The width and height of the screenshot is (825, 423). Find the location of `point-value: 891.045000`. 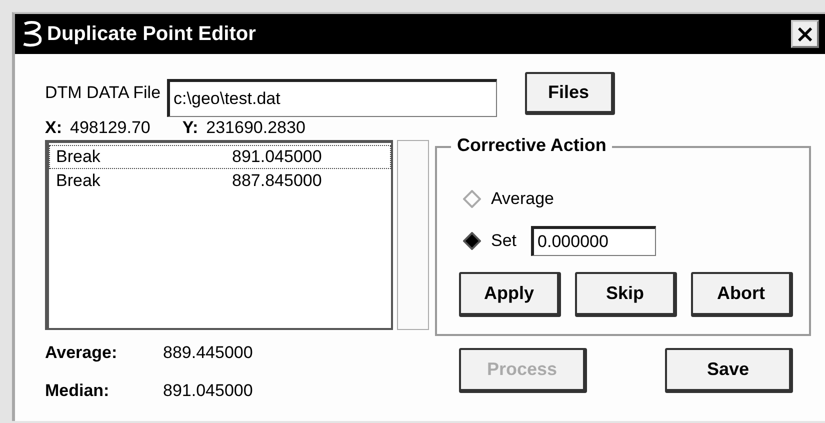

point-value: 891.045000 is located at coordinates (277, 157).